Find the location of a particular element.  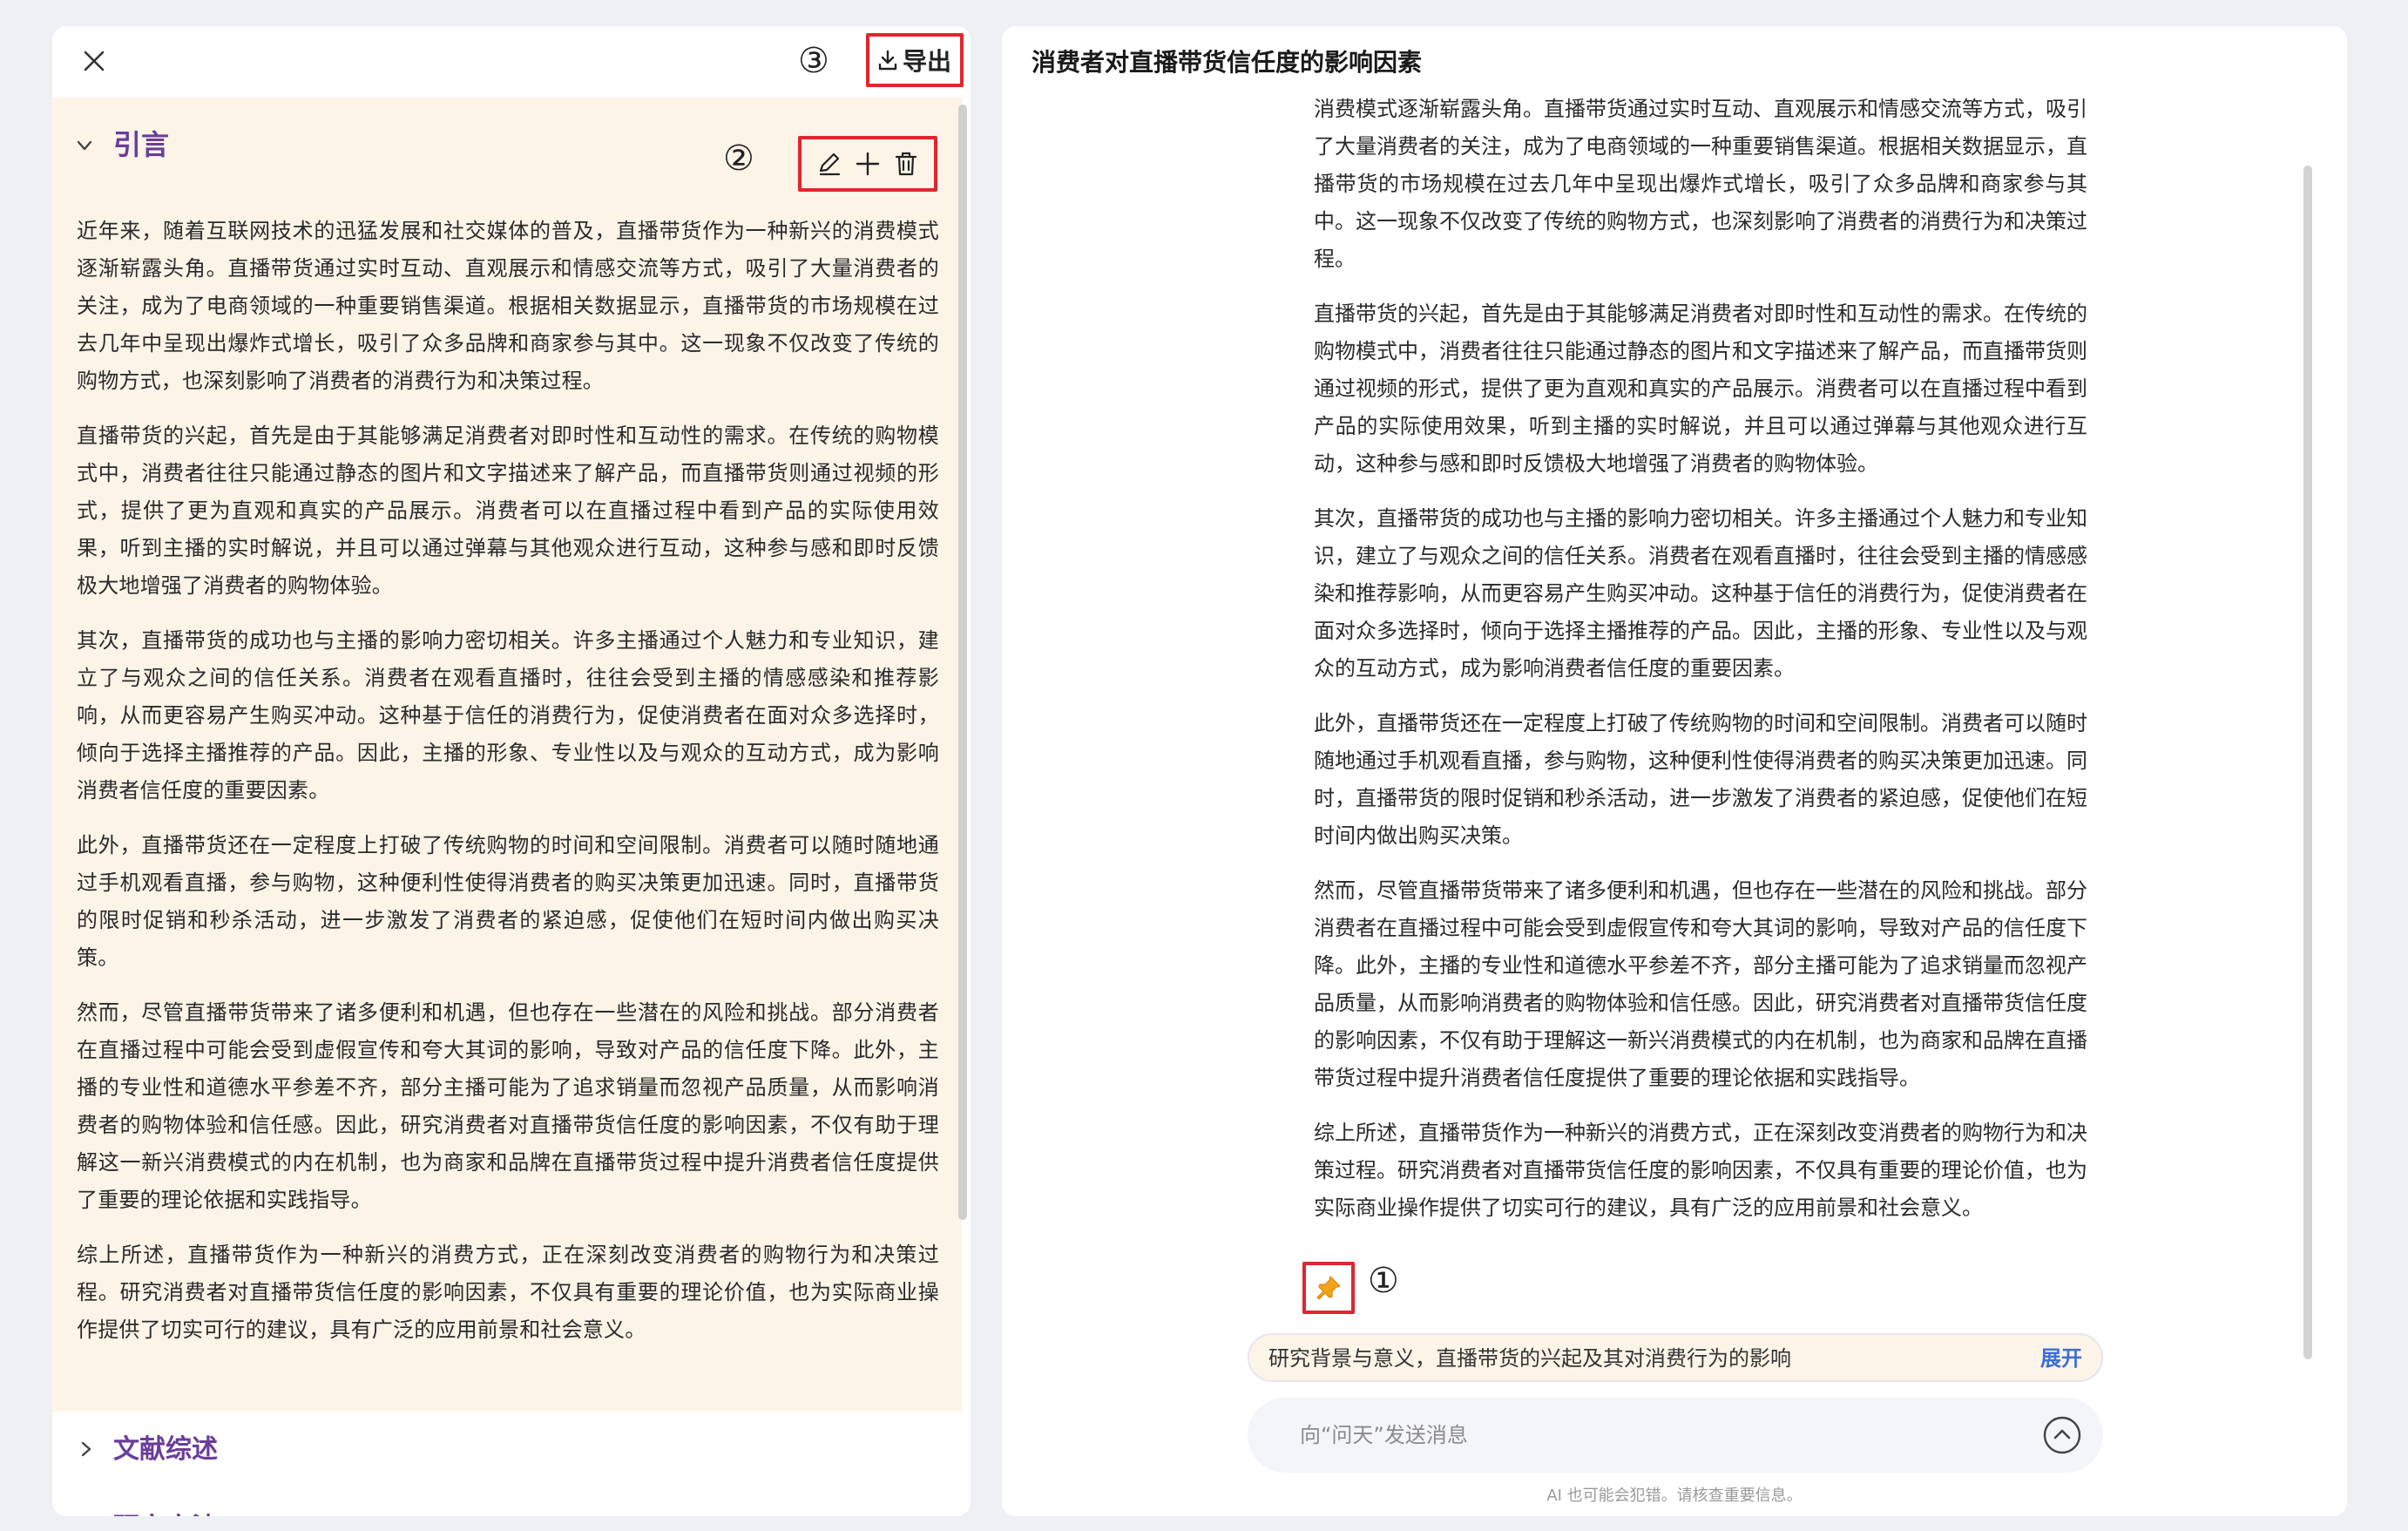

section-title: 研究方法 is located at coordinates (165, 1512).